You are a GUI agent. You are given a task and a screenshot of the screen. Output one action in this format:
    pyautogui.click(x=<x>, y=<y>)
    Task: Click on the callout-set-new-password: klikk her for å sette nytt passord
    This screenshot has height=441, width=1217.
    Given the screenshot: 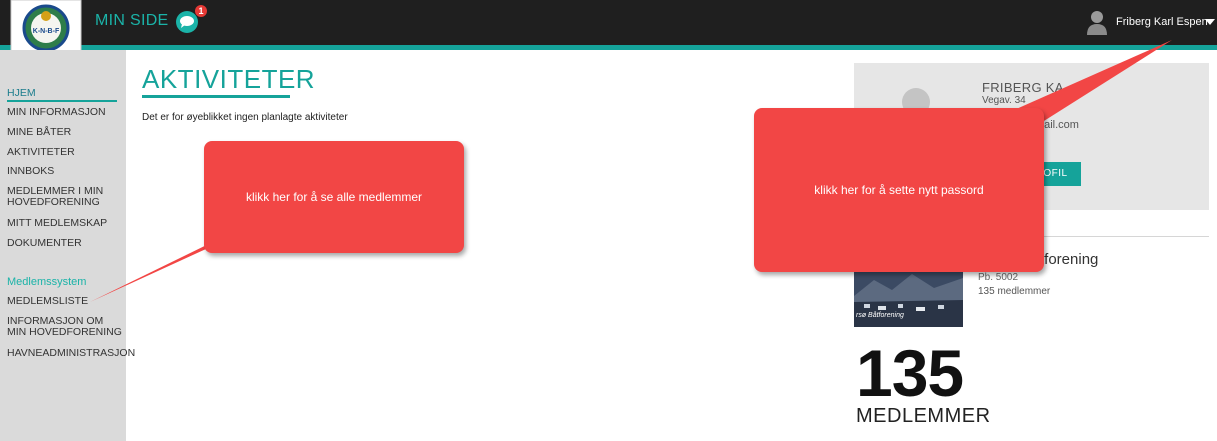 What is the action you would take?
    pyautogui.click(x=899, y=190)
    